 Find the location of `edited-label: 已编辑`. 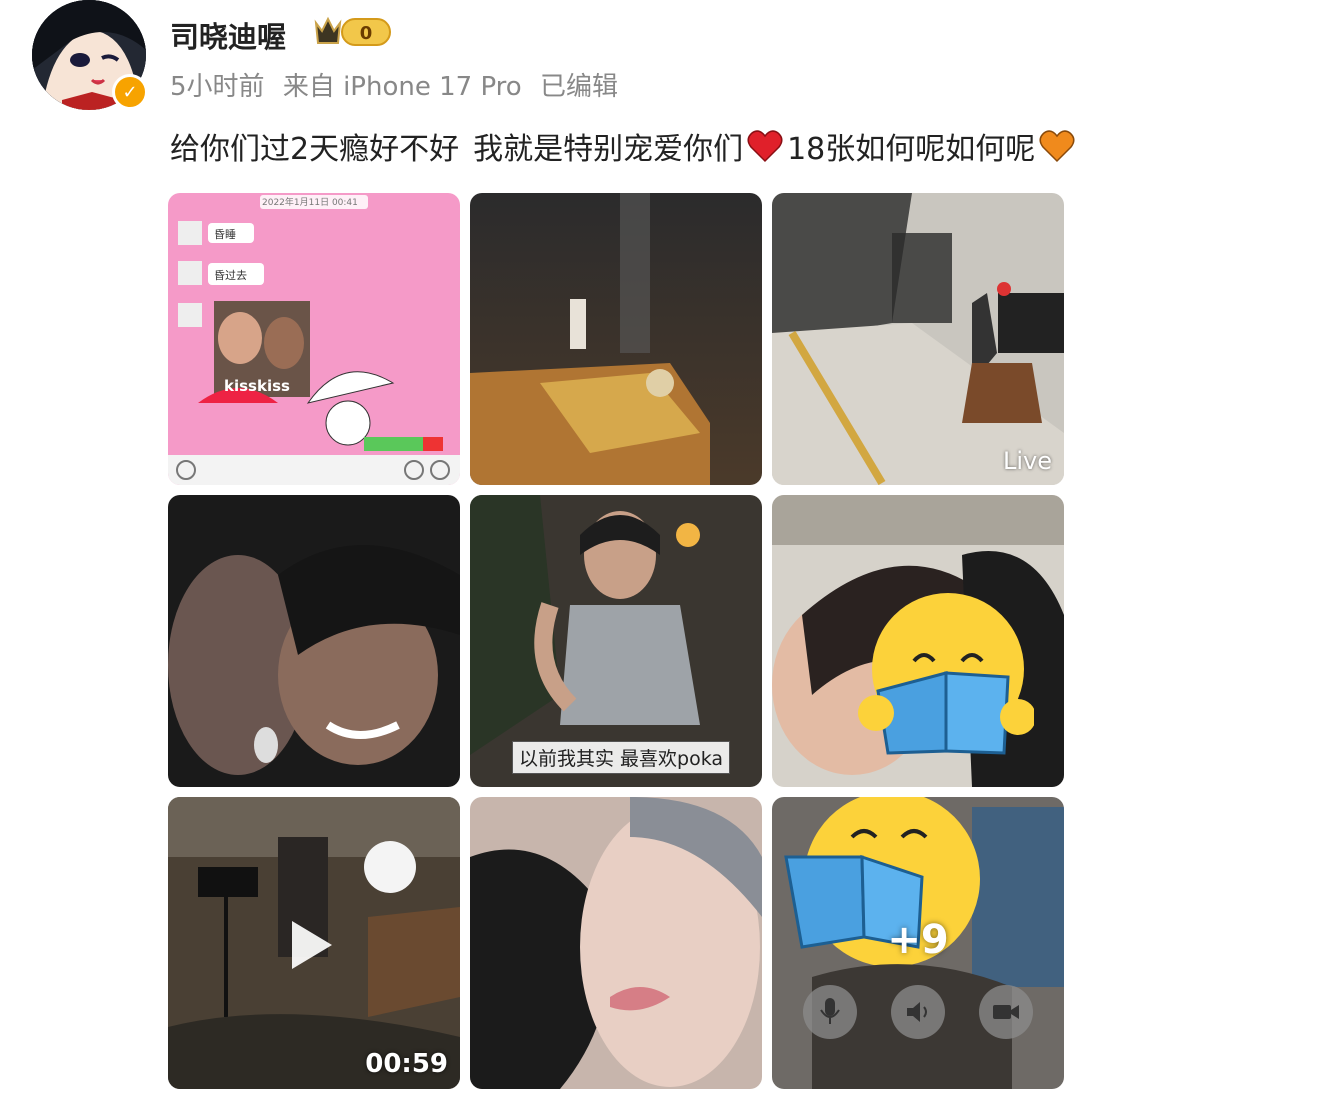

edited-label: 已编辑 is located at coordinates (579, 87).